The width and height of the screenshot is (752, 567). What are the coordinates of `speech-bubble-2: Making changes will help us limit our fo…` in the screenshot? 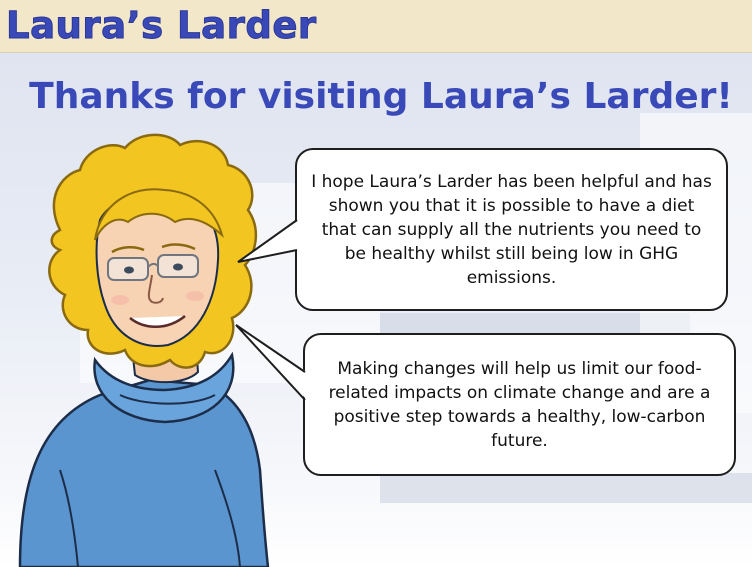 It's located at (519, 404).